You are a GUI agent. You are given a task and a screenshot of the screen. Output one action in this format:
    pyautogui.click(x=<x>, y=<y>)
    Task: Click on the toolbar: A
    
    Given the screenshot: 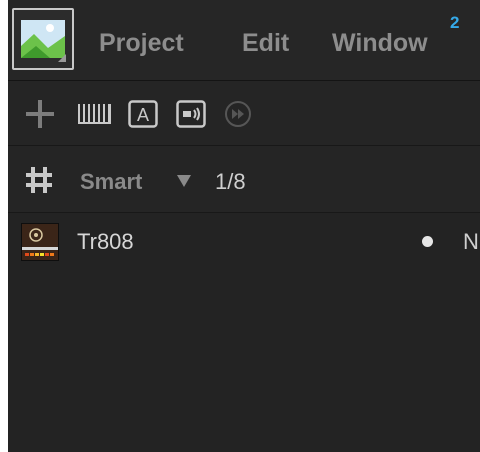 What is the action you would take?
    pyautogui.click(x=244, y=113)
    